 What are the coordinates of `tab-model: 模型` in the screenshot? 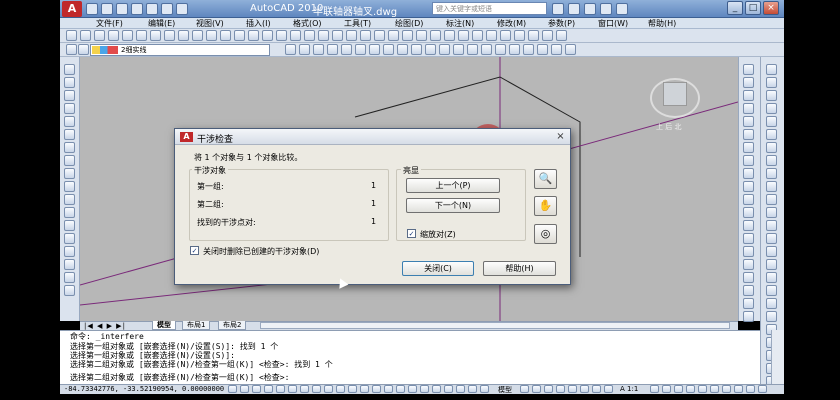 It's located at (164, 325).